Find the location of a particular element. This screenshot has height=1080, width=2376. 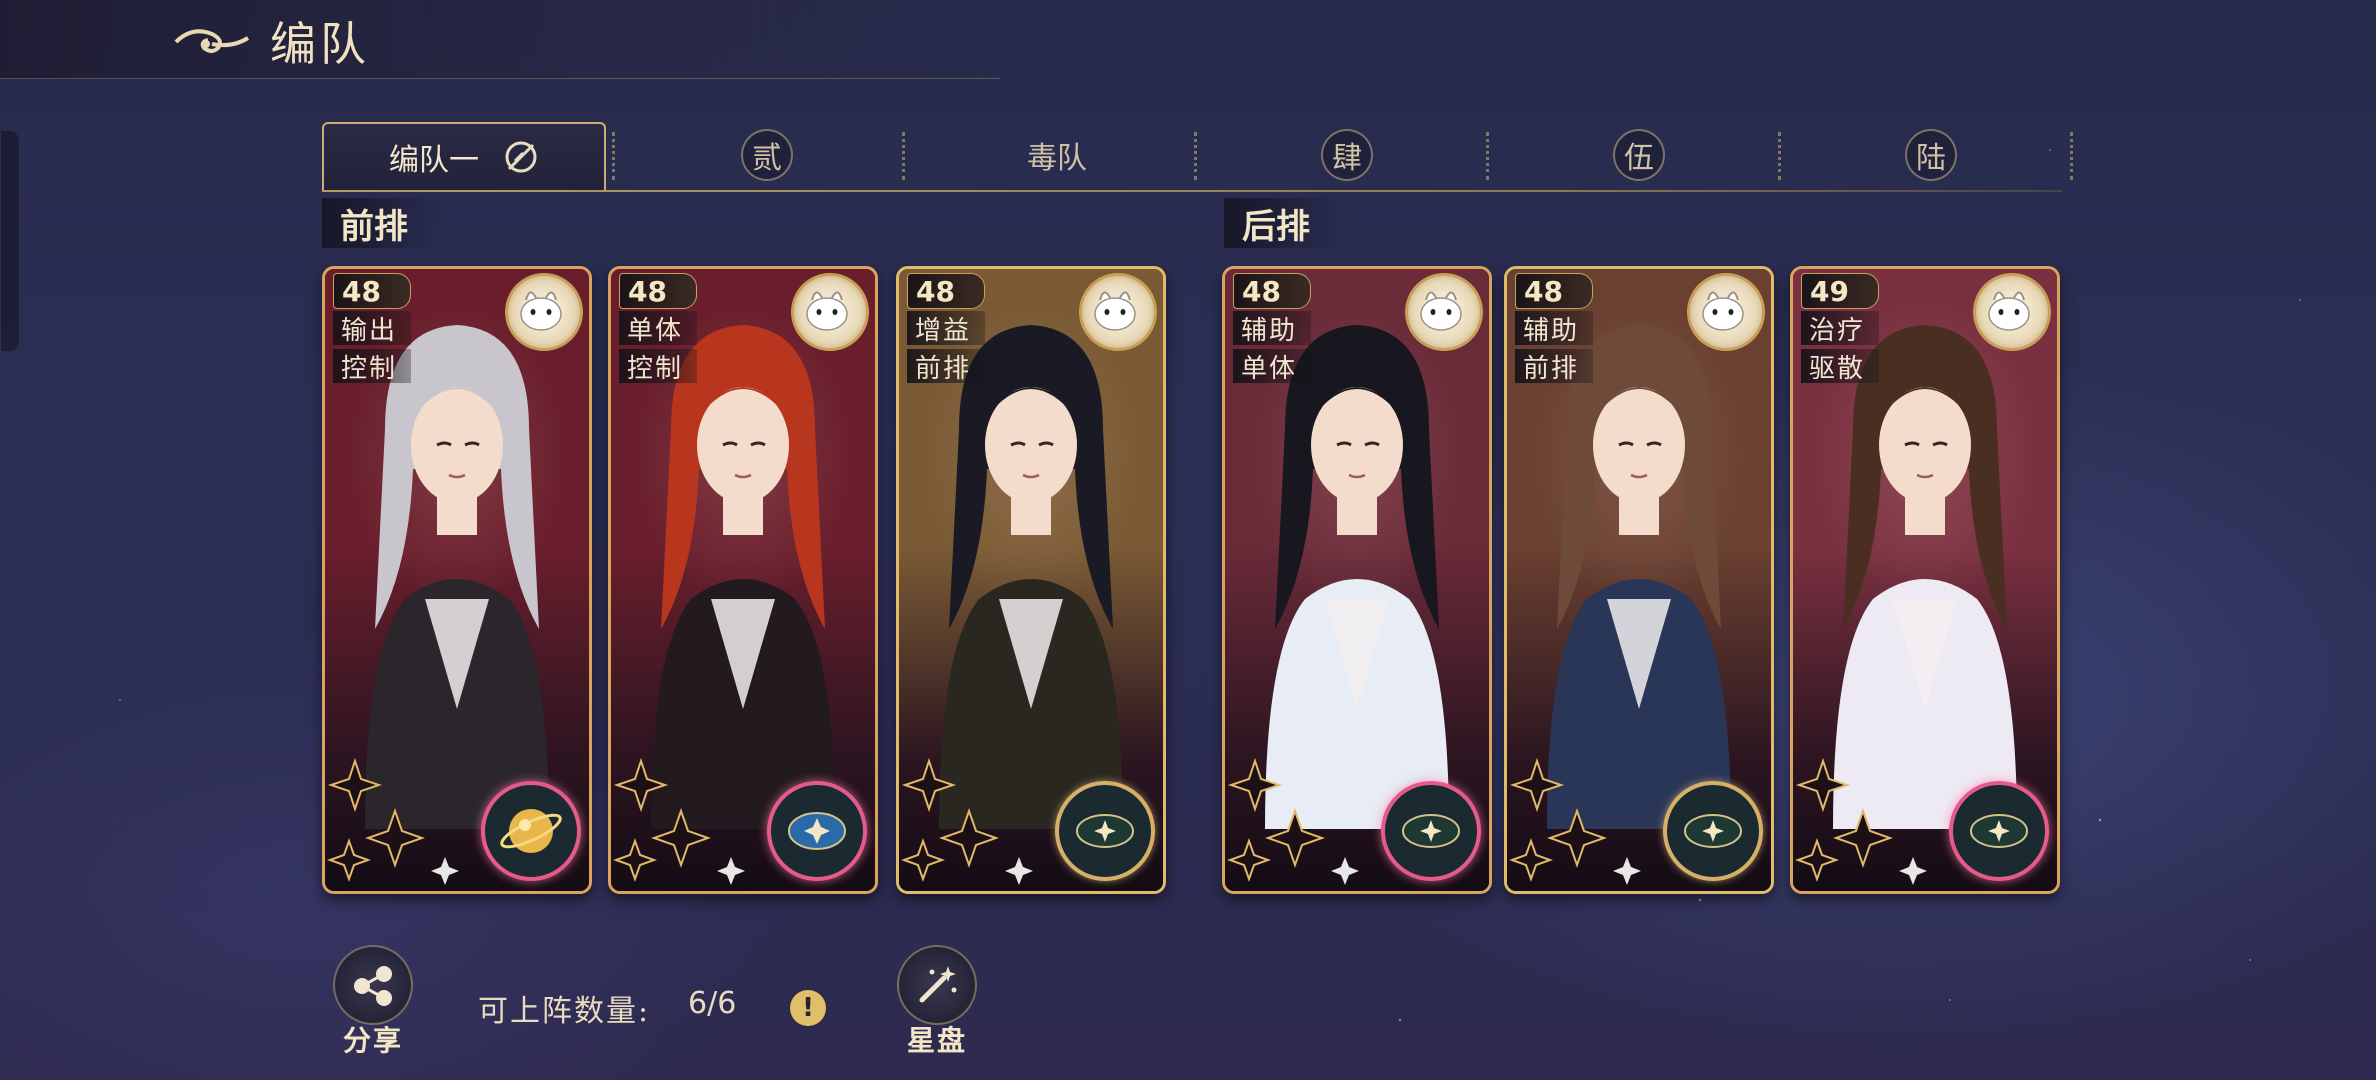

tab-team-3: 毒队 is located at coordinates (1057, 155).